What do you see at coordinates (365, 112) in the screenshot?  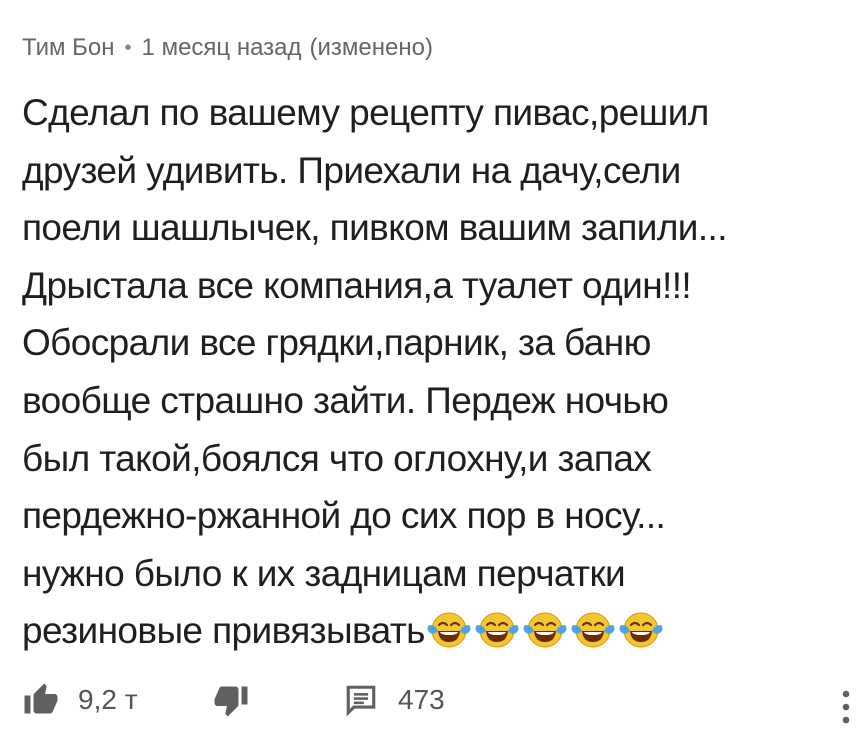 I see `comment-line: Сделал по вашему рецепту пивас,решил` at bounding box center [365, 112].